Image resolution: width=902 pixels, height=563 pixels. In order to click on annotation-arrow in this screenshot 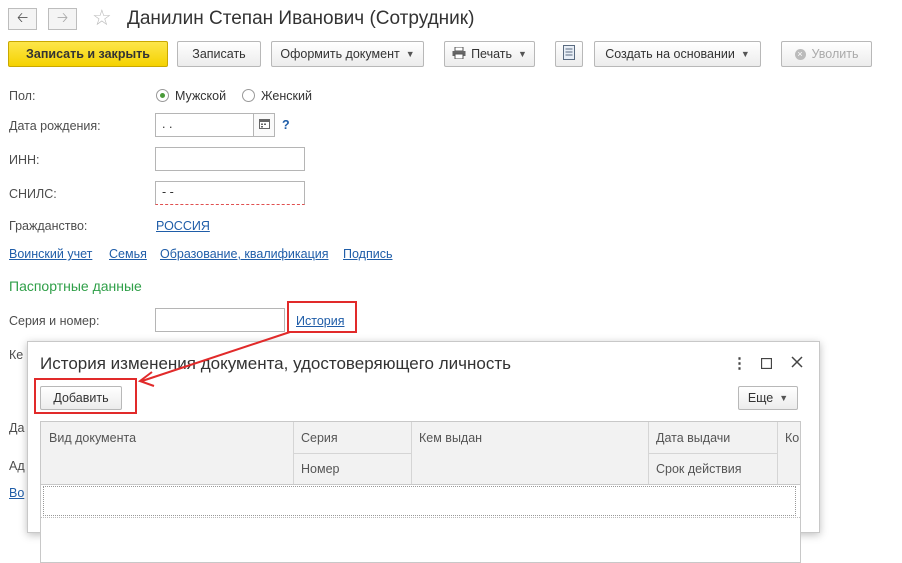, I will do `click(214, 359)`.